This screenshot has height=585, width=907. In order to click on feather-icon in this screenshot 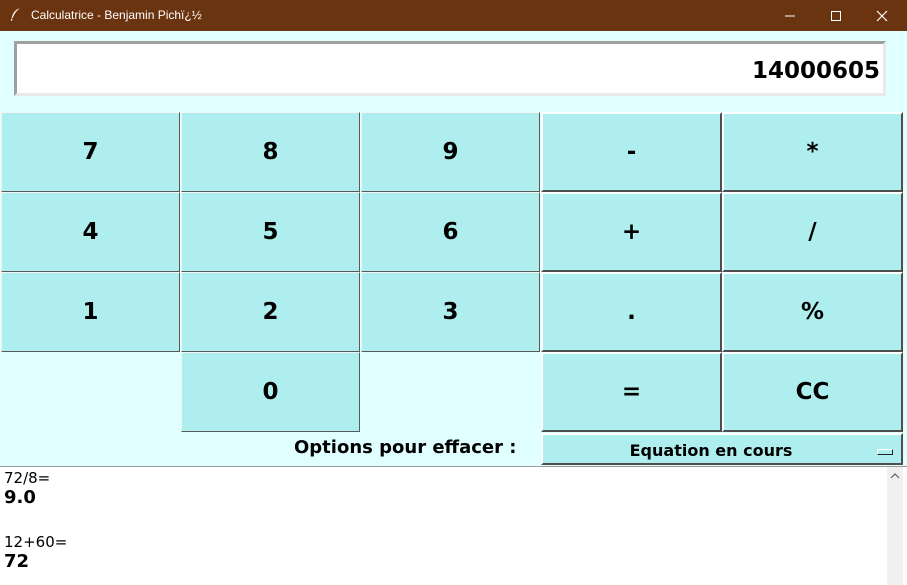, I will do `click(16, 14)`.